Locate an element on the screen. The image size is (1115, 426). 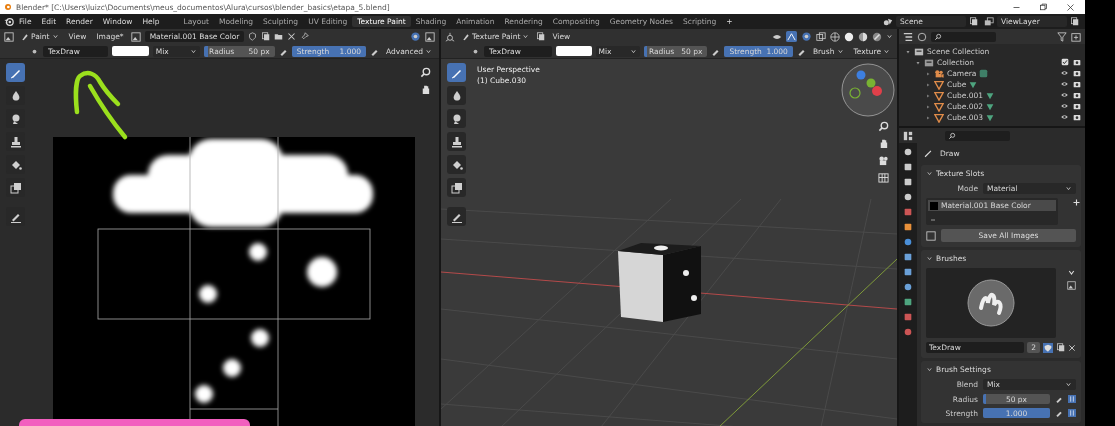
wireframe-shading-icon is located at coordinates (835, 36).